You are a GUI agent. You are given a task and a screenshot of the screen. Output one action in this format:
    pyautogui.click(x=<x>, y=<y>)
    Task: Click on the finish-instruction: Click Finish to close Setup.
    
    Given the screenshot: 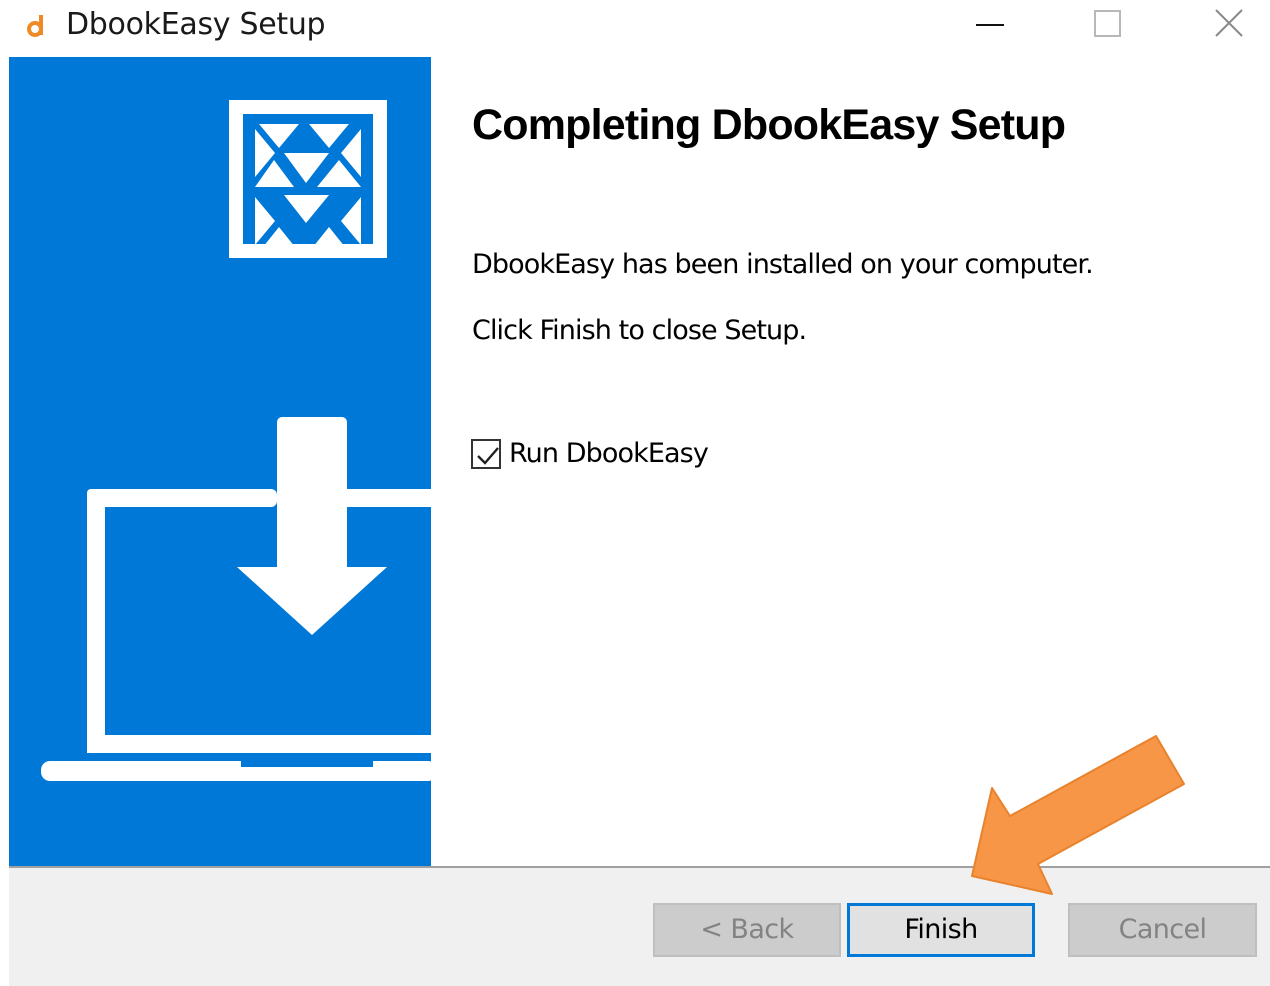 What is the action you would take?
    pyautogui.click(x=639, y=330)
    